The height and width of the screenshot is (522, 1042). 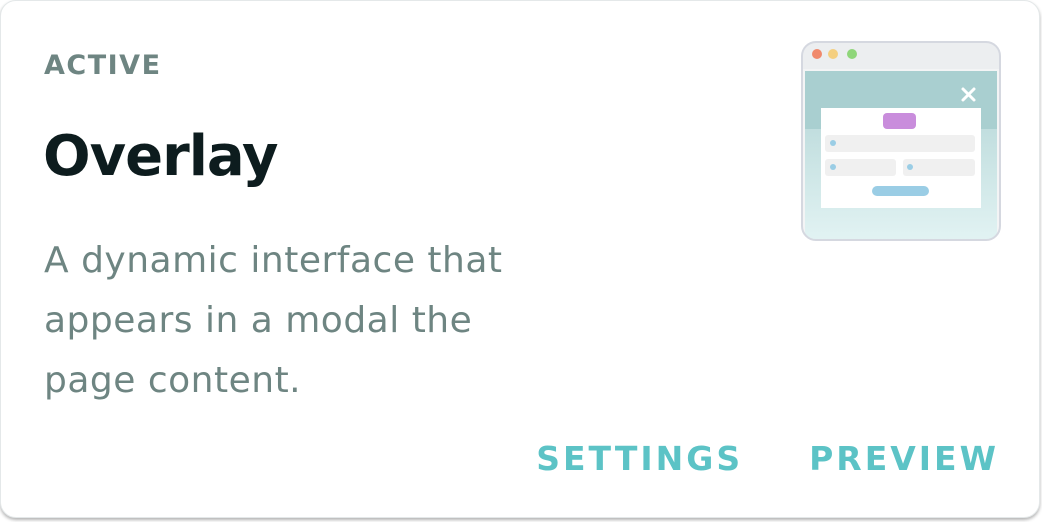 What do you see at coordinates (852, 54) in the screenshot?
I see `window-maximize-dot-icon` at bounding box center [852, 54].